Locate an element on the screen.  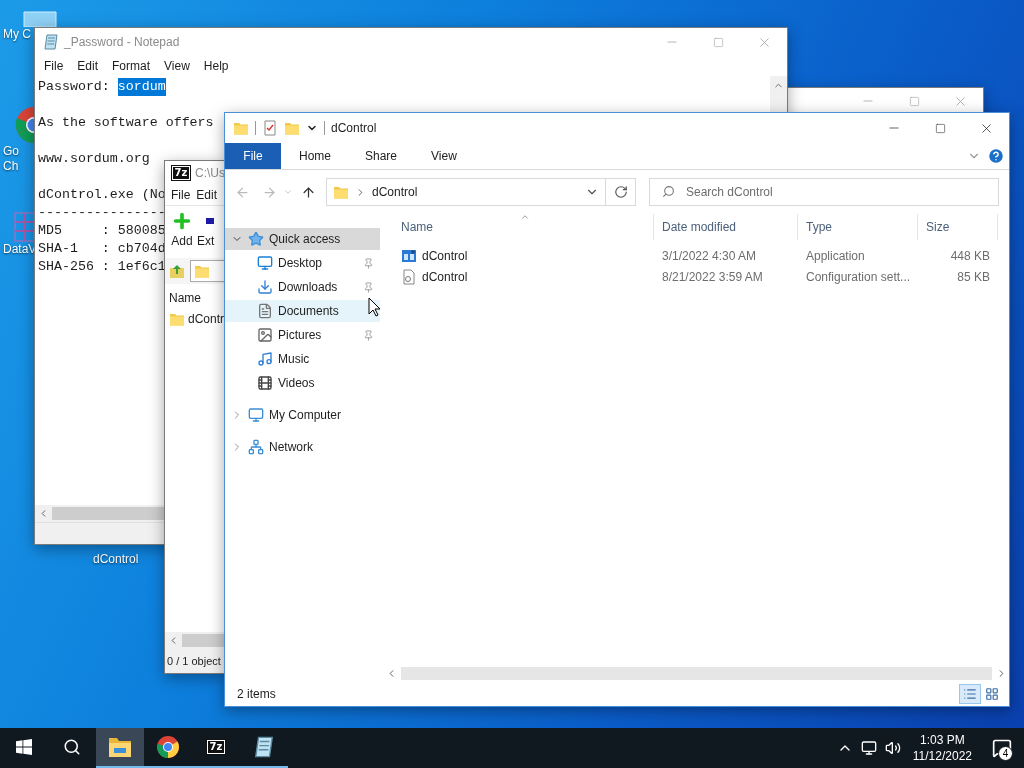
search-field: Search dControl is located at coordinates (824, 192).